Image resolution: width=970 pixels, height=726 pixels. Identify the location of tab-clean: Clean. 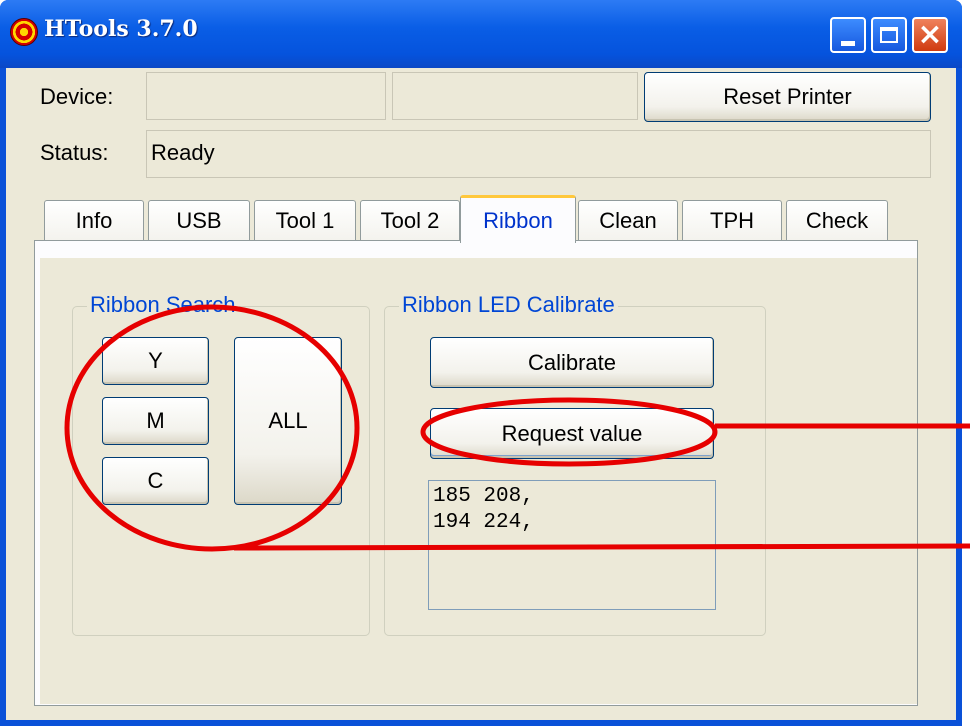
(628, 220).